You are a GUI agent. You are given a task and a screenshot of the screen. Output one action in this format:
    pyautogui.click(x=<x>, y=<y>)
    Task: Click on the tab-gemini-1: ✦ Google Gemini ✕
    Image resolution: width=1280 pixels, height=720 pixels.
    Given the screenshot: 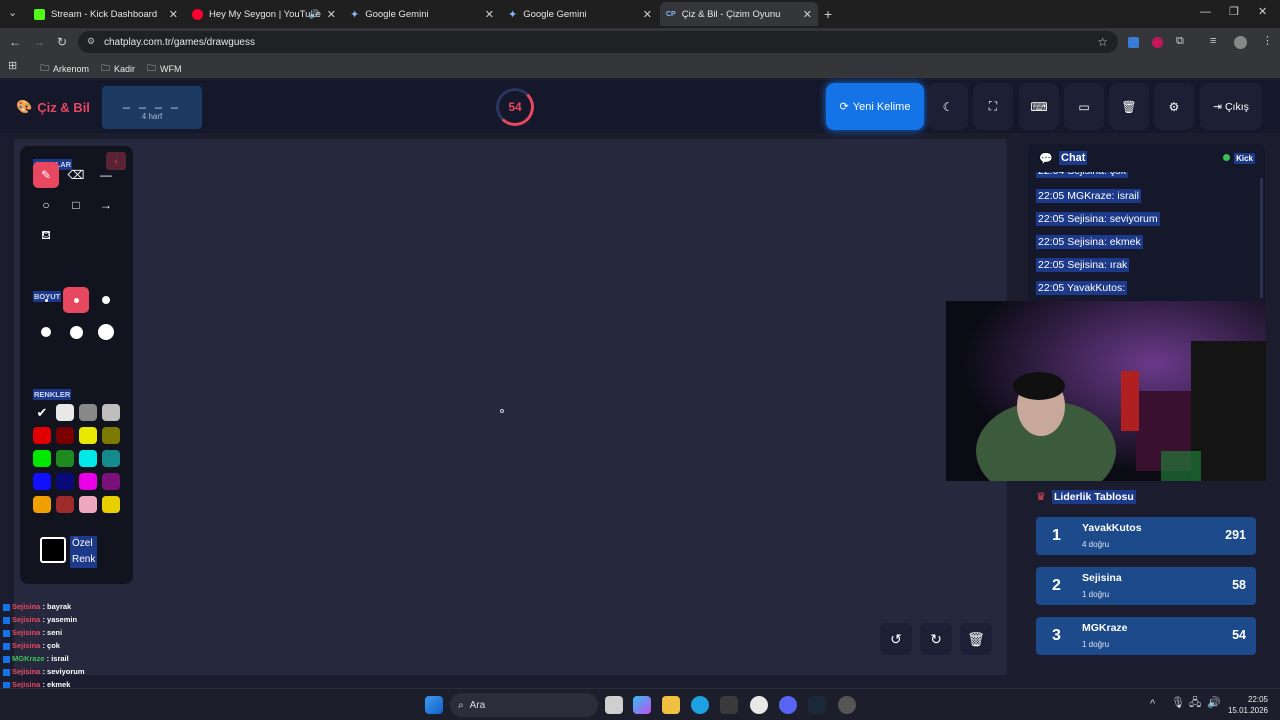 What is the action you would take?
    pyautogui.click(x=422, y=14)
    